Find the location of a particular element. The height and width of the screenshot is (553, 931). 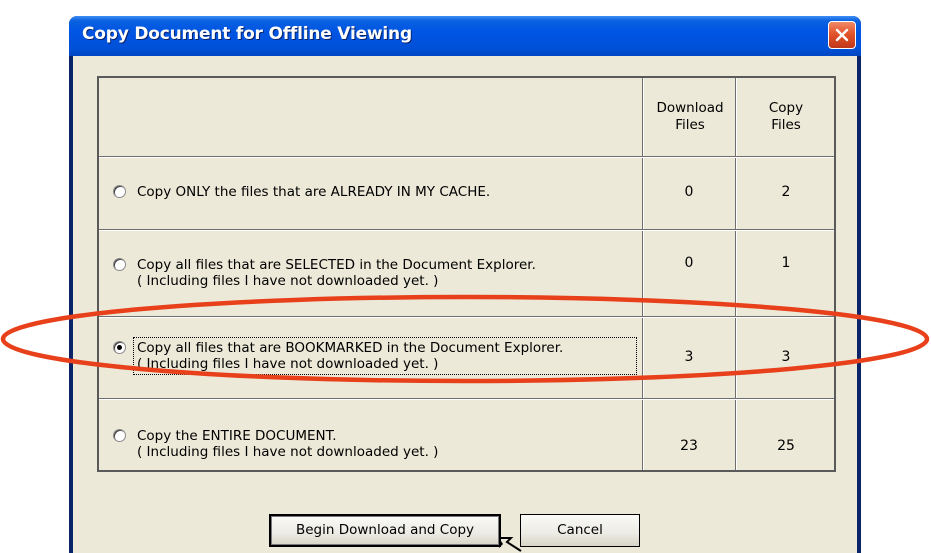

radio-bookmarked is located at coordinates (119, 347).